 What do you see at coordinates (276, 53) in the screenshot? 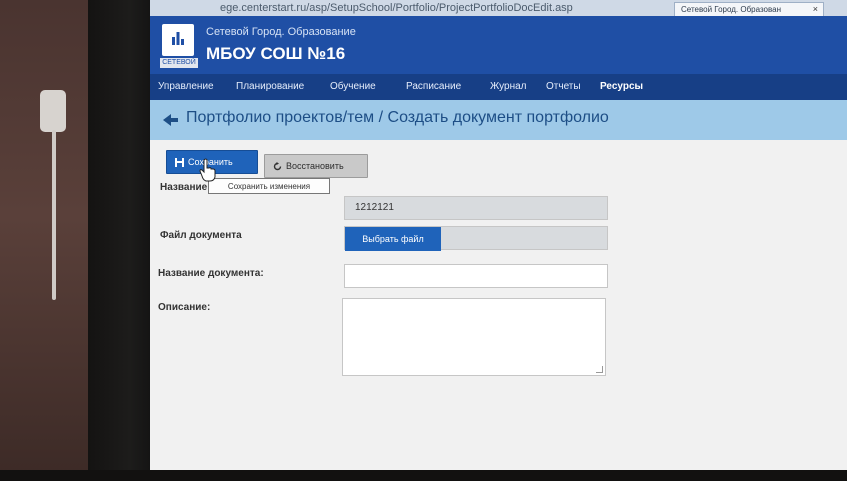
I see `school-name: МБОУ СОШ №16` at bounding box center [276, 53].